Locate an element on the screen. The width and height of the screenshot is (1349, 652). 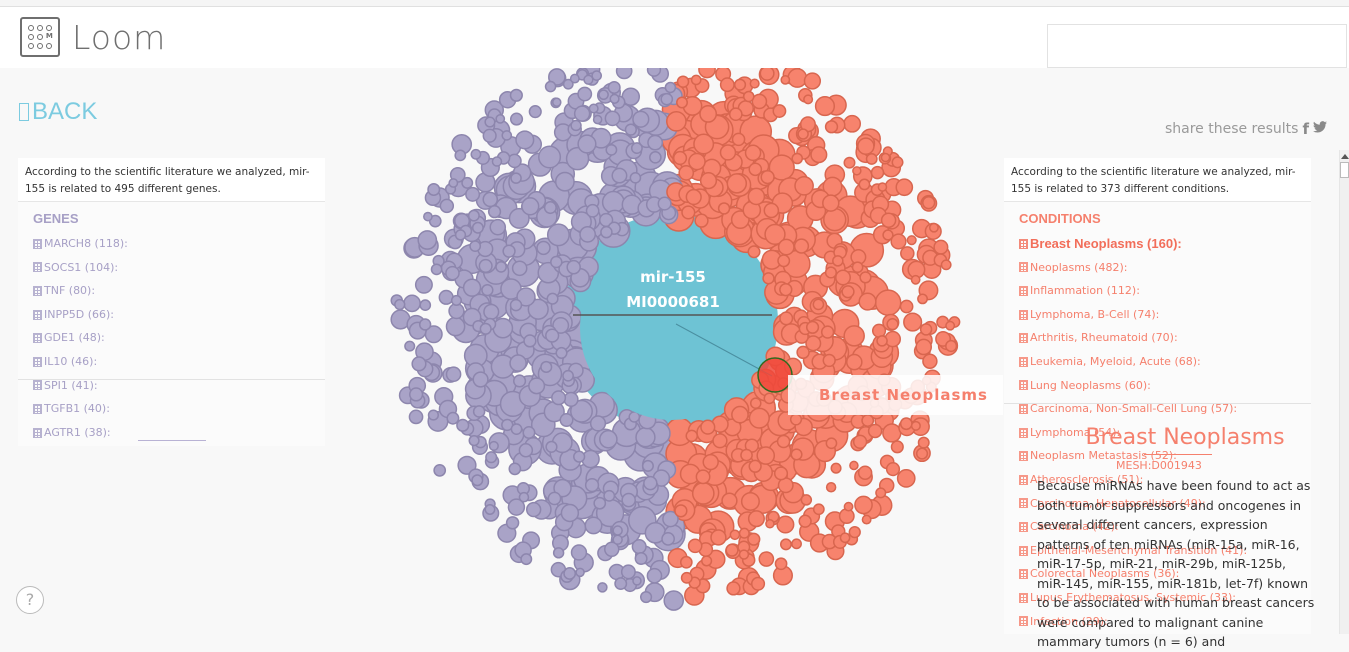
condition-item: Arthritis, Rheumatoid (70): is located at coordinates (1165, 338).